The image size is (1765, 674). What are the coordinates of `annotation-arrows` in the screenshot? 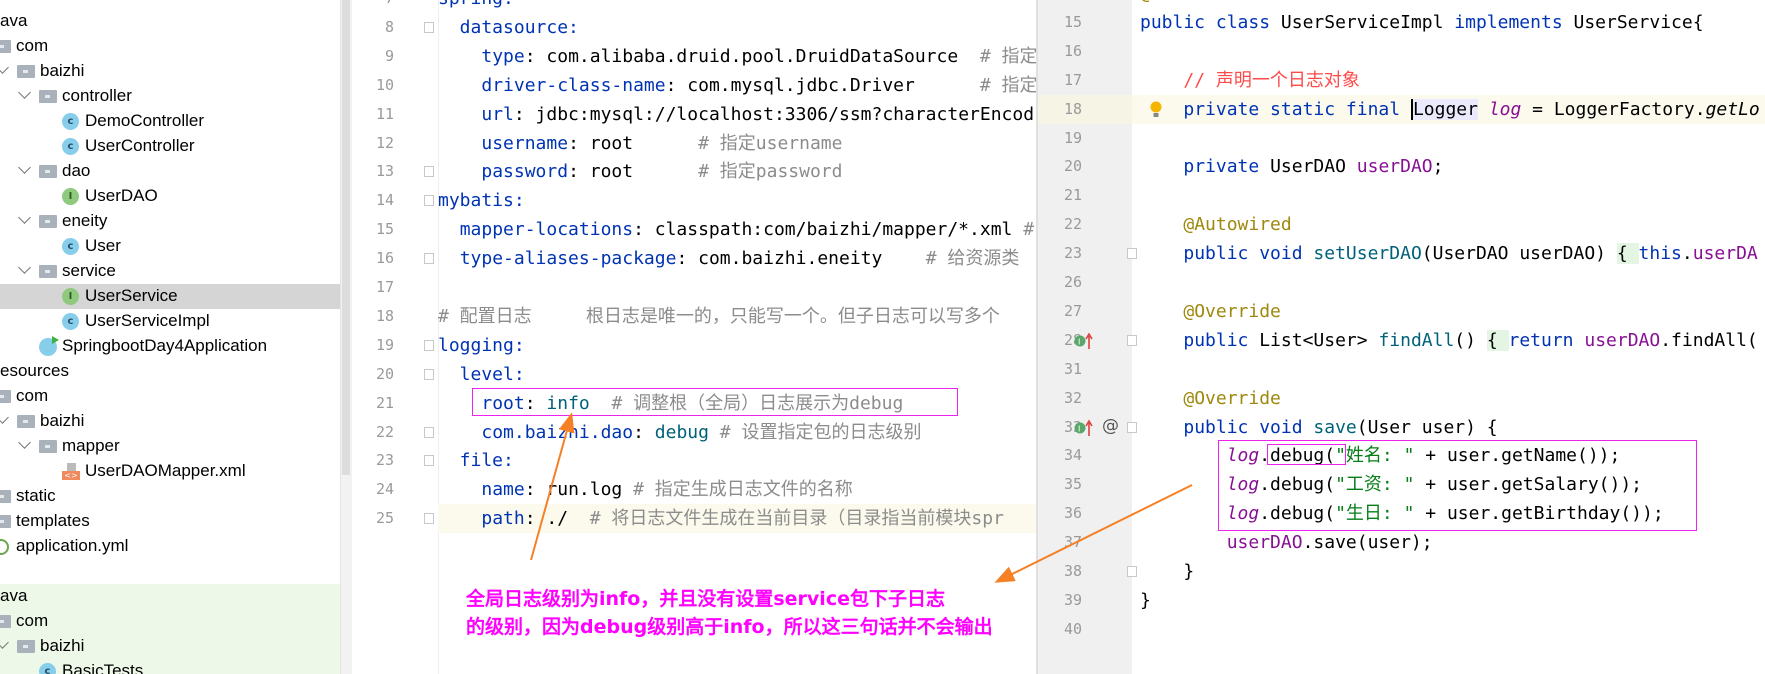 It's located at (861, 497).